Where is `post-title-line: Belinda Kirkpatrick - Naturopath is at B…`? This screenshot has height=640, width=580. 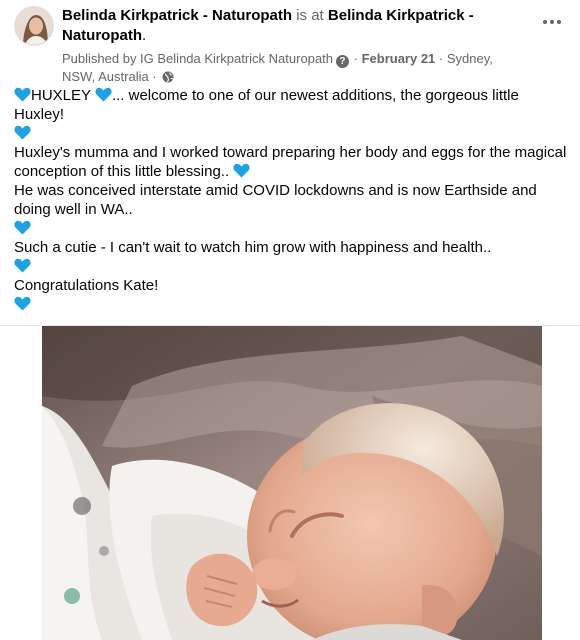 post-title-line: Belinda Kirkpatrick - Naturopath is at B… is located at coordinates (287, 26).